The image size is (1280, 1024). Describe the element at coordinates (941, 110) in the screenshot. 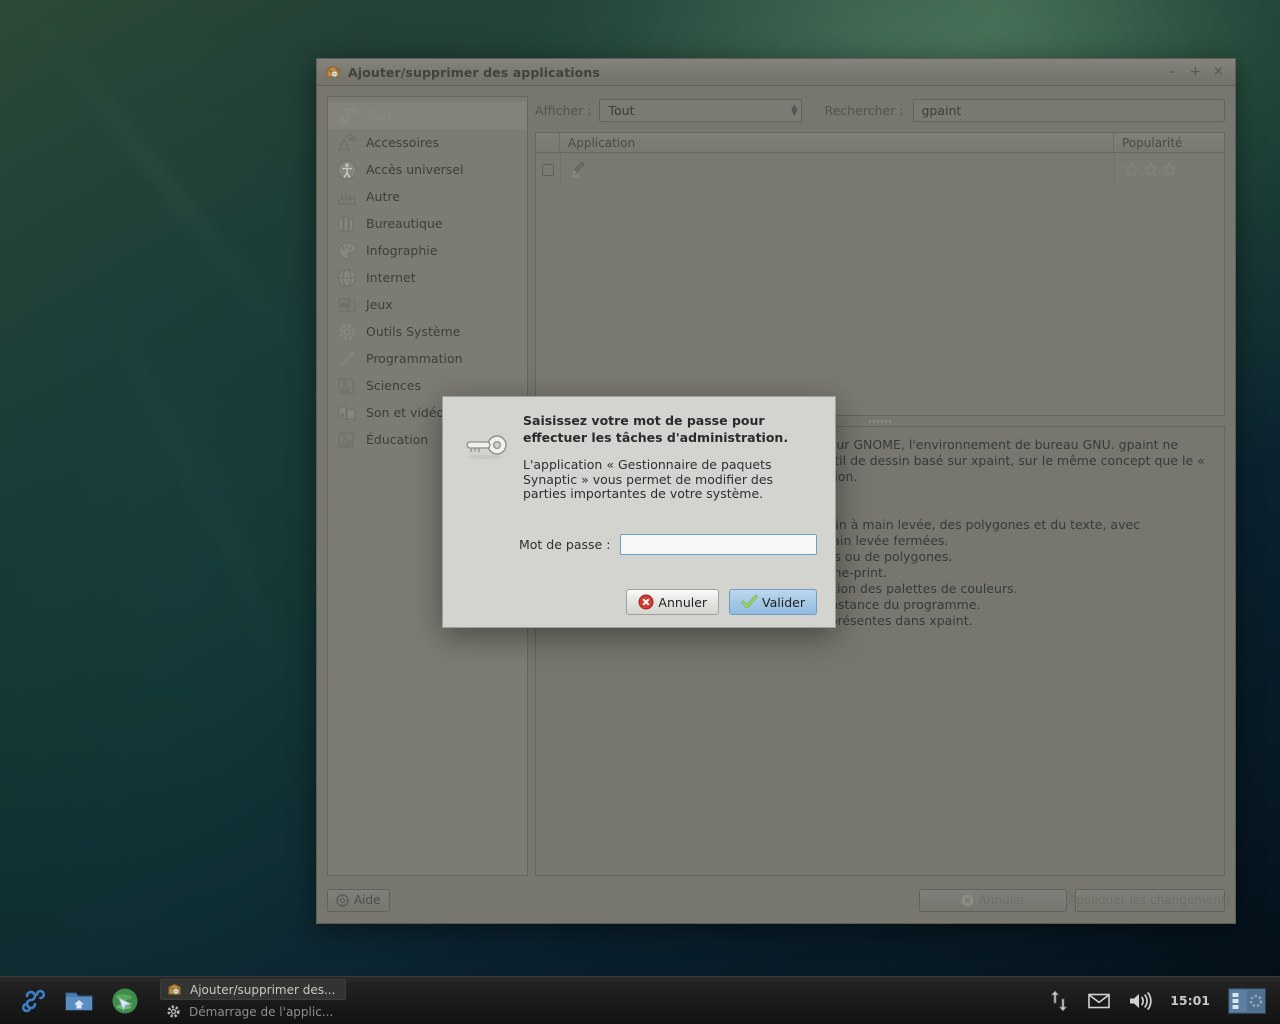

I see `search-input-value: gpaint` at that location.